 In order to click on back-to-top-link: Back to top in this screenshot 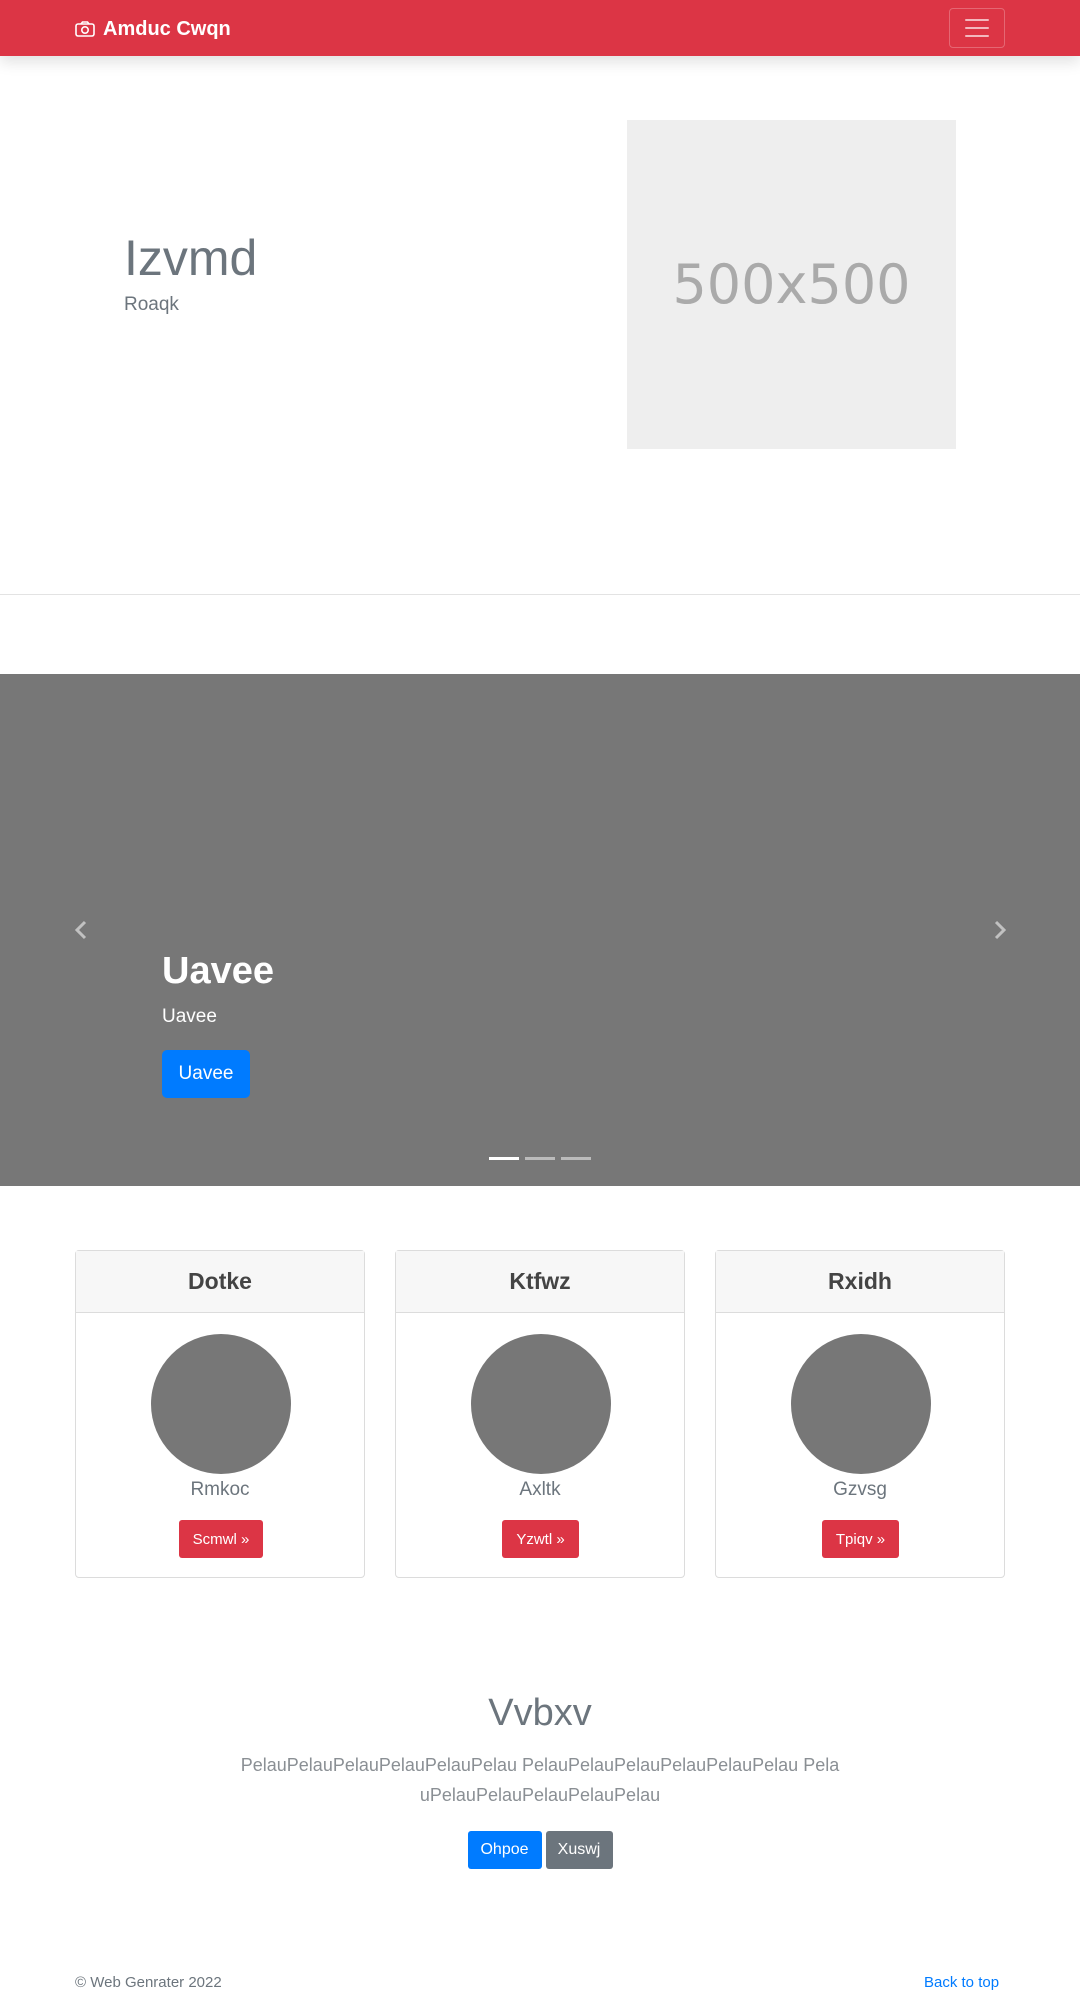, I will do `click(961, 1982)`.